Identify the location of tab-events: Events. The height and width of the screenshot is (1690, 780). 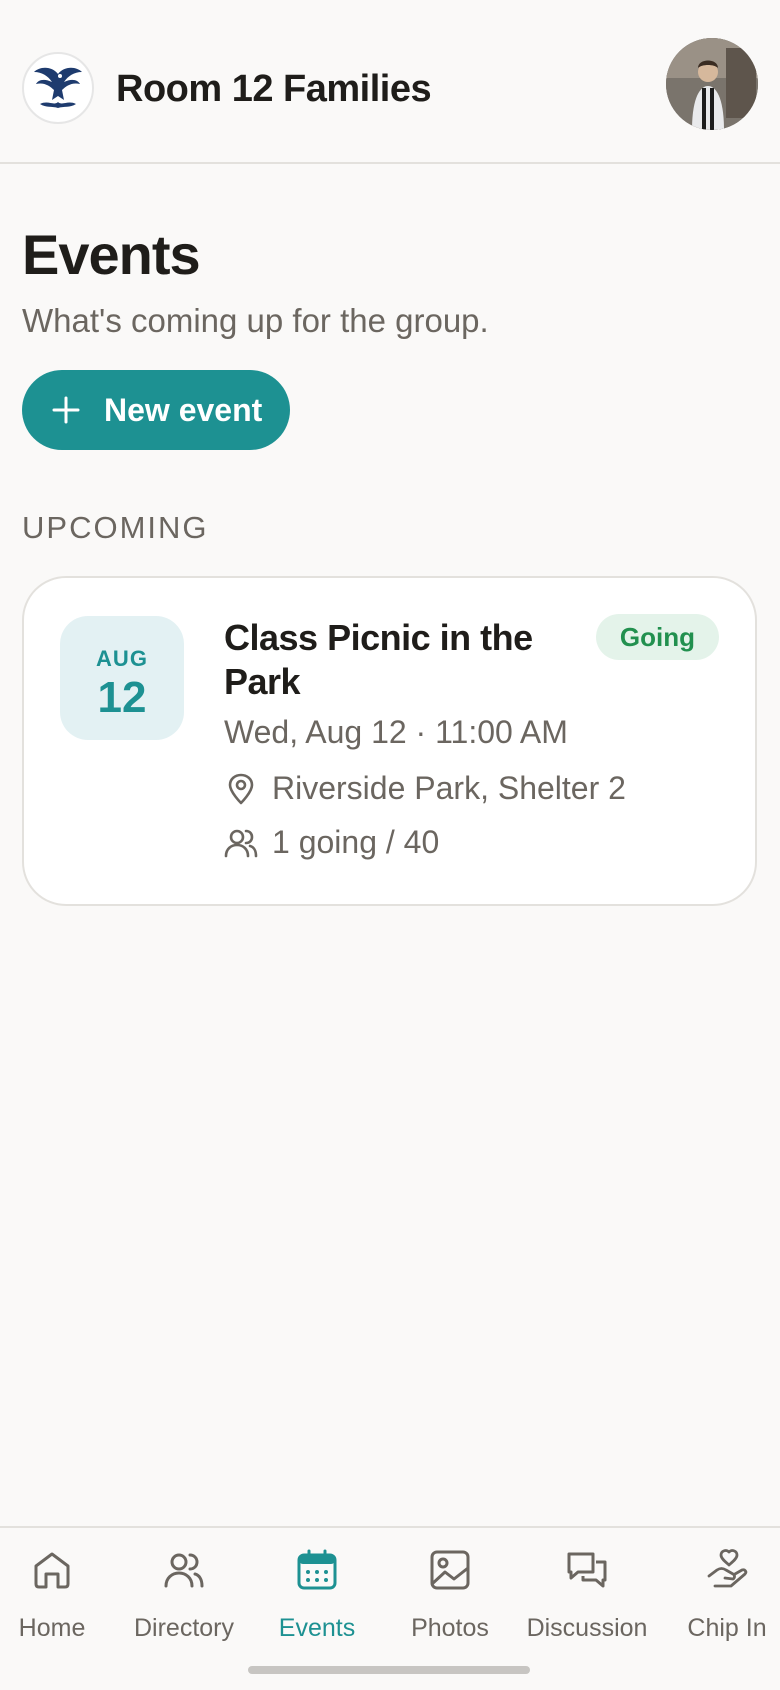
(317, 1595).